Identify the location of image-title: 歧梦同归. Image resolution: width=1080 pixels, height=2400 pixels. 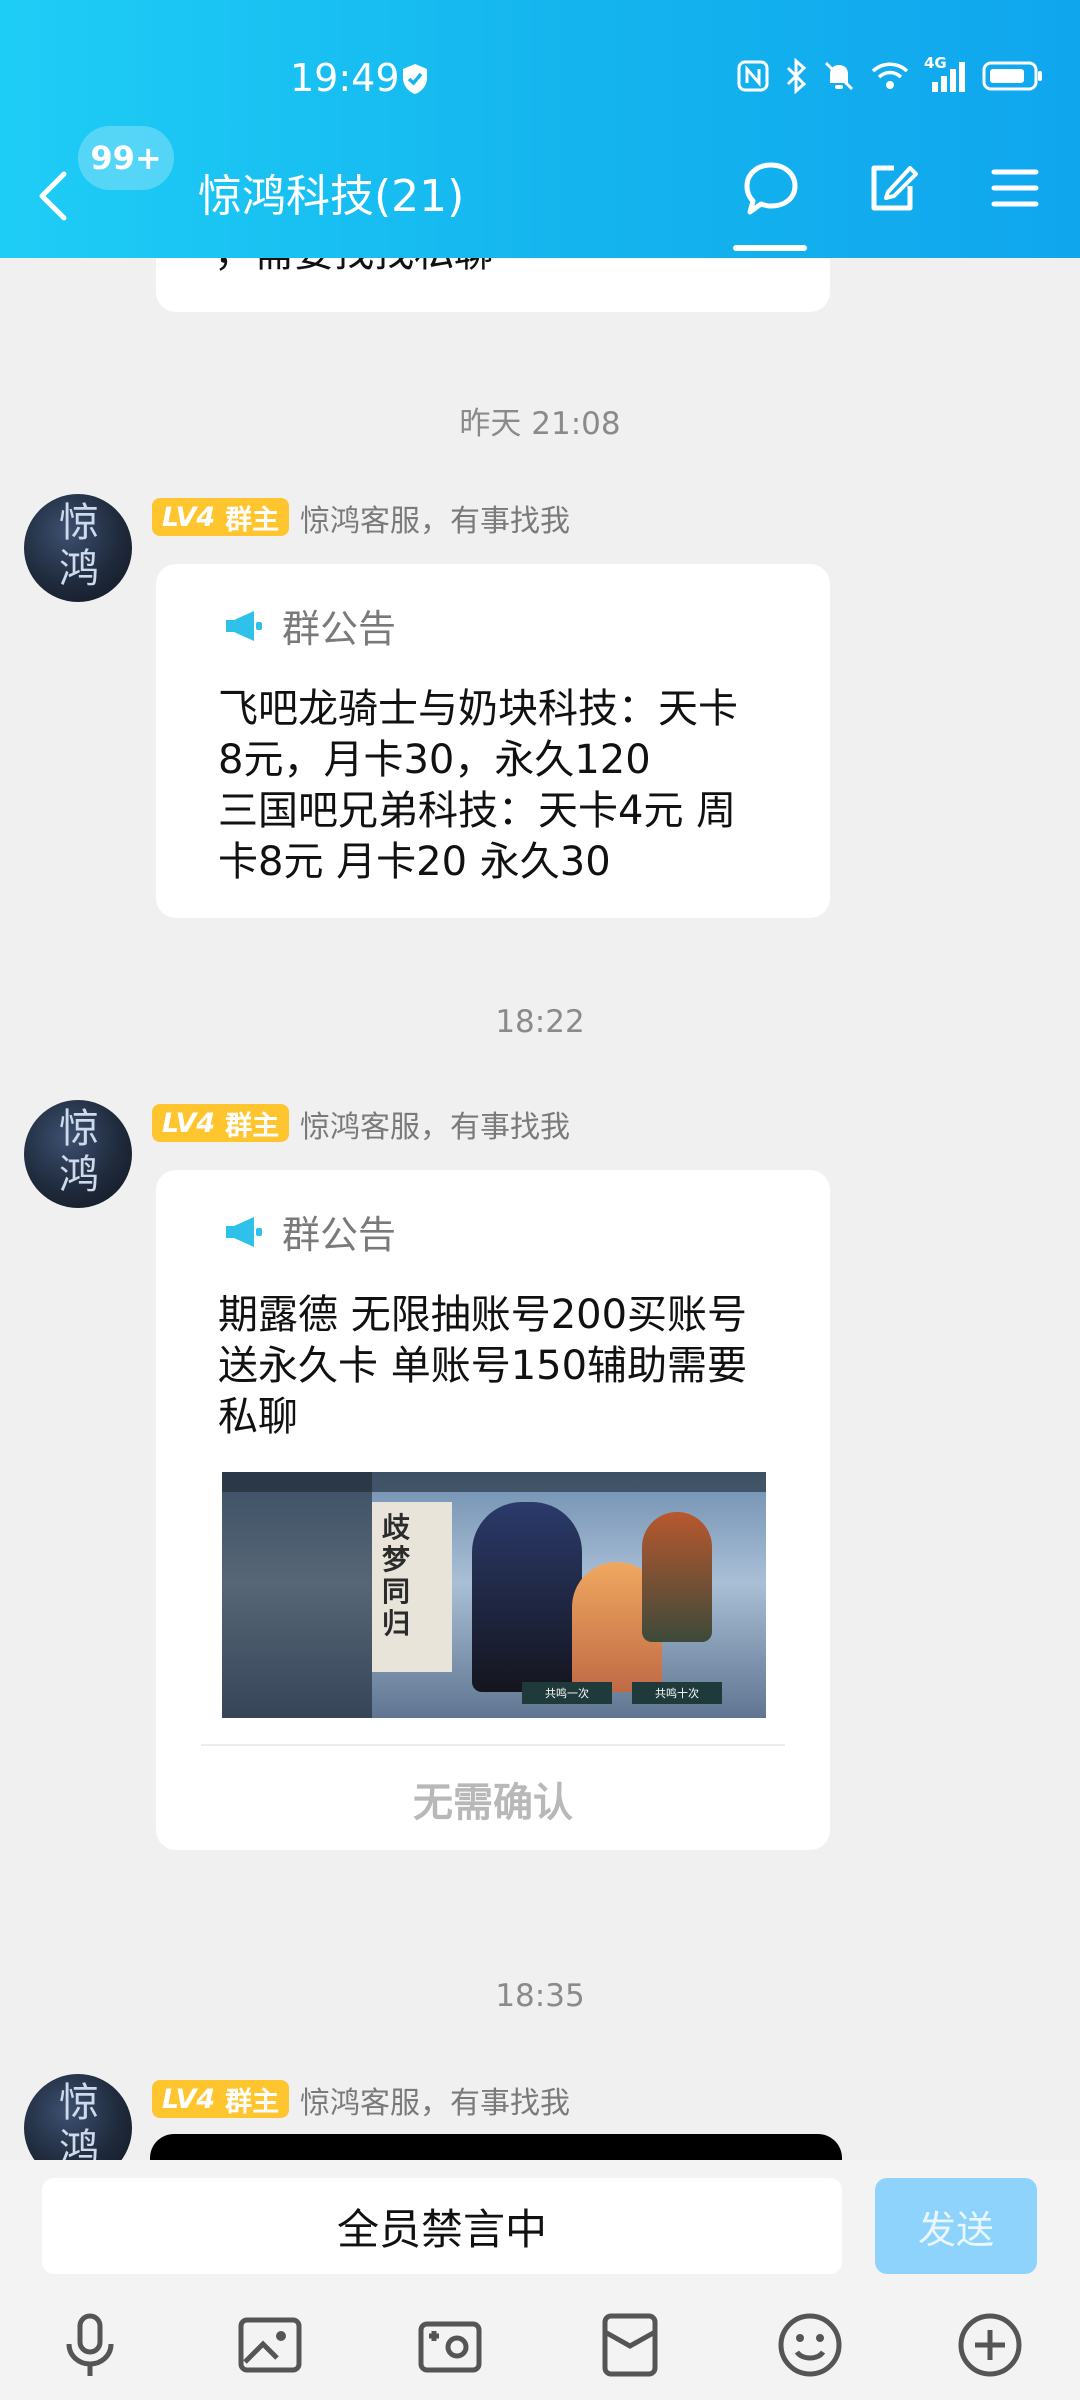
(396, 1575).